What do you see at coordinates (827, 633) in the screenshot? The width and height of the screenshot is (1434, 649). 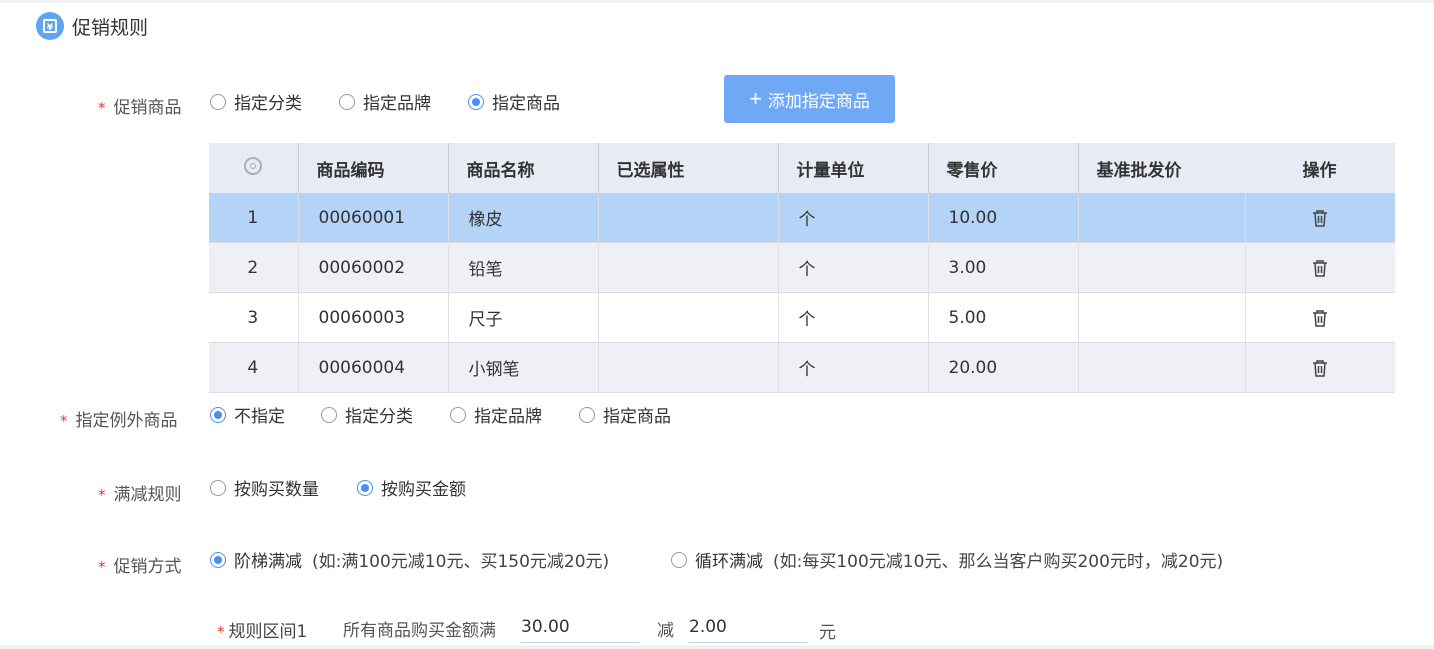 I see `unit-label: 元` at bounding box center [827, 633].